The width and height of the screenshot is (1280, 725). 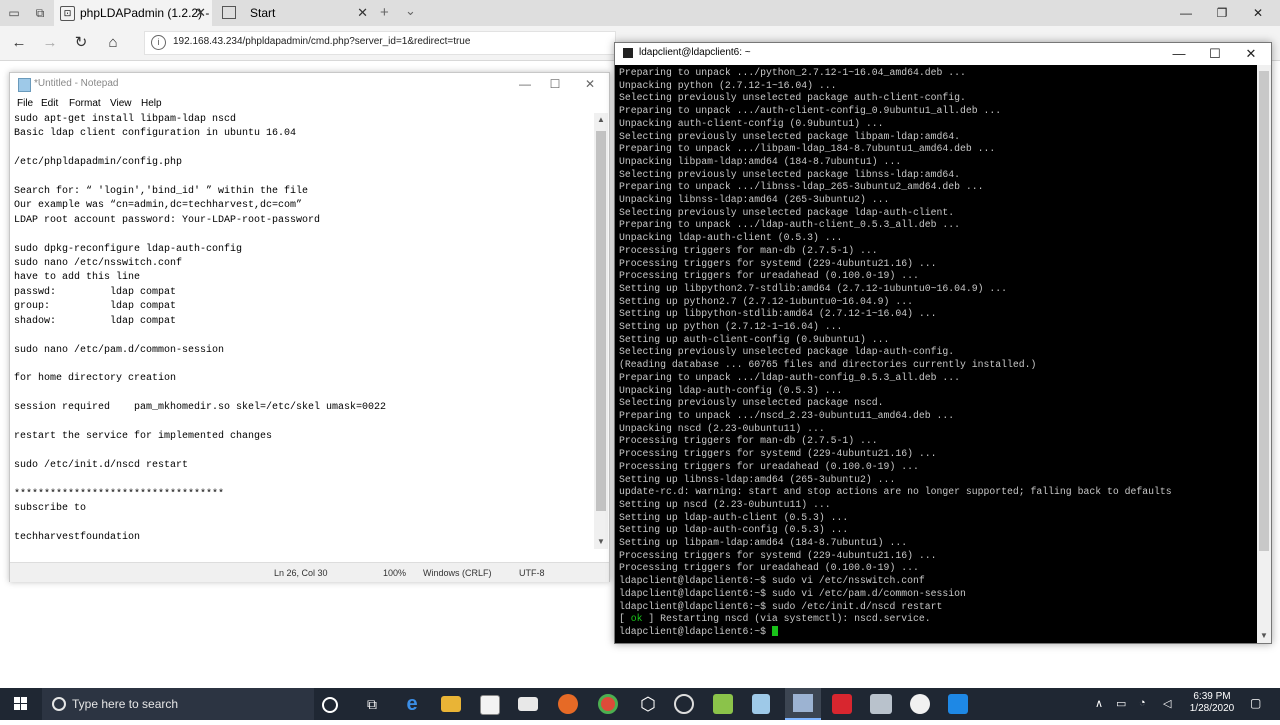 What do you see at coordinates (40, 13) in the screenshot?
I see `tab-preview-icon: ⧉` at bounding box center [40, 13].